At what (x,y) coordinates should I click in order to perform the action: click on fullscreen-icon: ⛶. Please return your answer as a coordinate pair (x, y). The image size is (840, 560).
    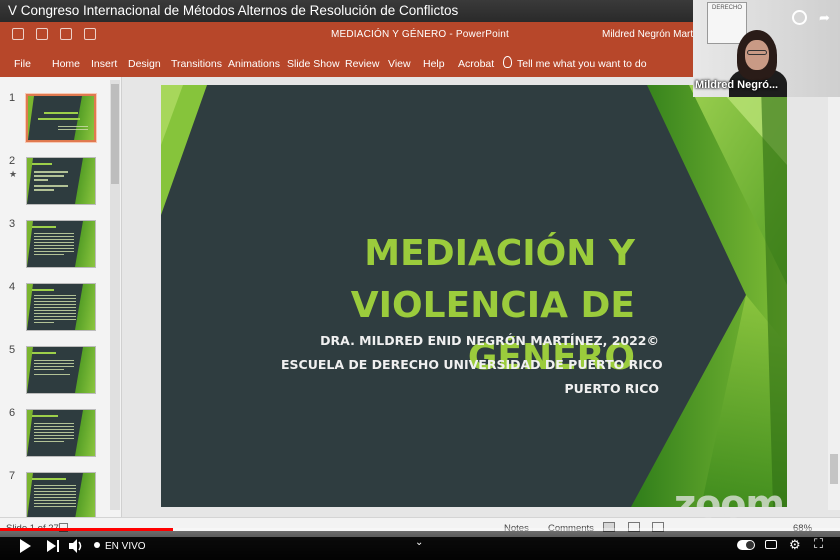
    Looking at the image, I should click on (818, 544).